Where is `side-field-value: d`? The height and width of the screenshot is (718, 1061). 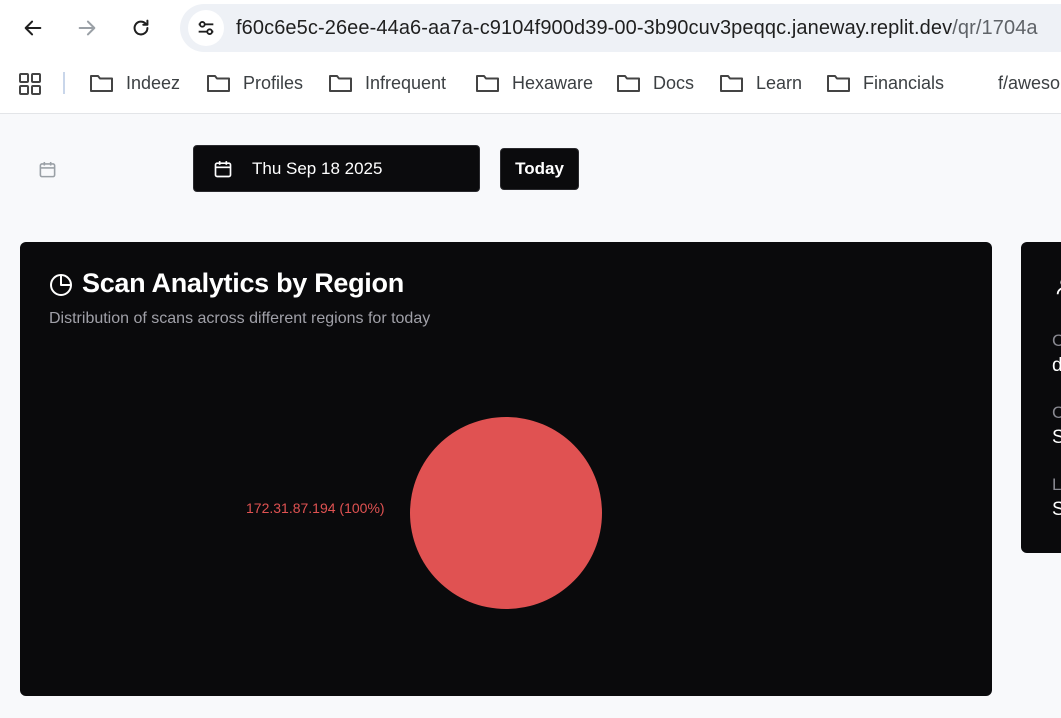
side-field-value: d is located at coordinates (1056, 365).